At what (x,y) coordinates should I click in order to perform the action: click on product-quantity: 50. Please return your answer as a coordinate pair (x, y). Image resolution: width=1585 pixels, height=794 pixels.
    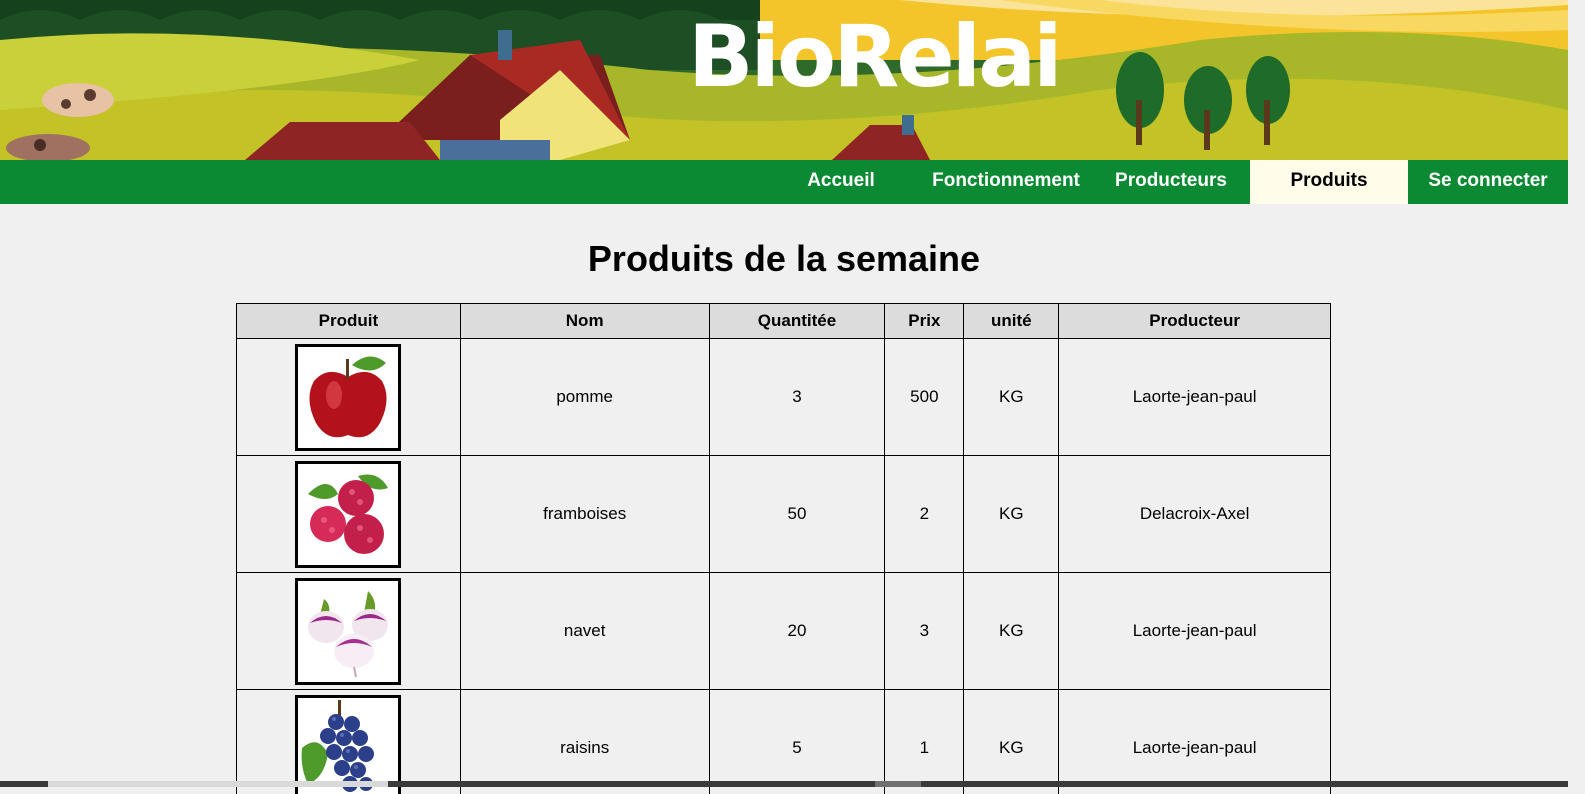
    Looking at the image, I should click on (797, 514).